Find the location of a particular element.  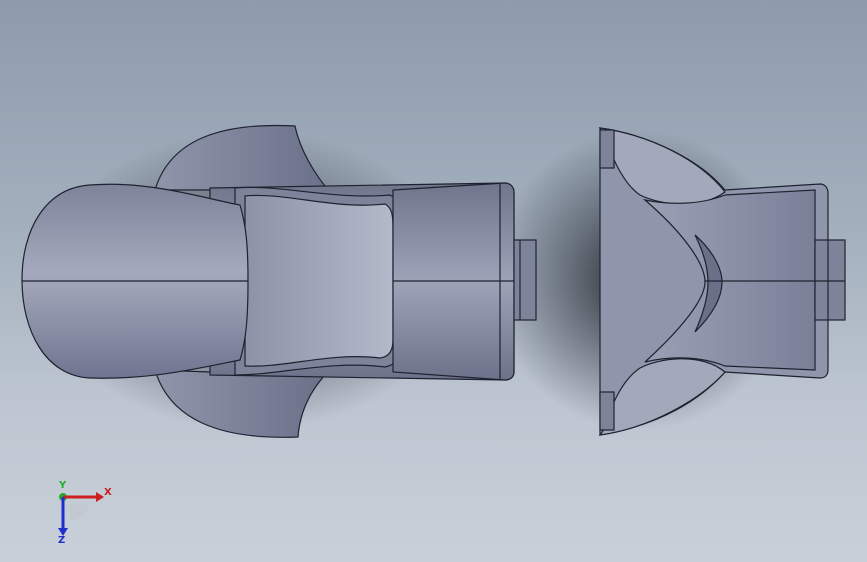

axis-triad is located at coordinates (81, 514).